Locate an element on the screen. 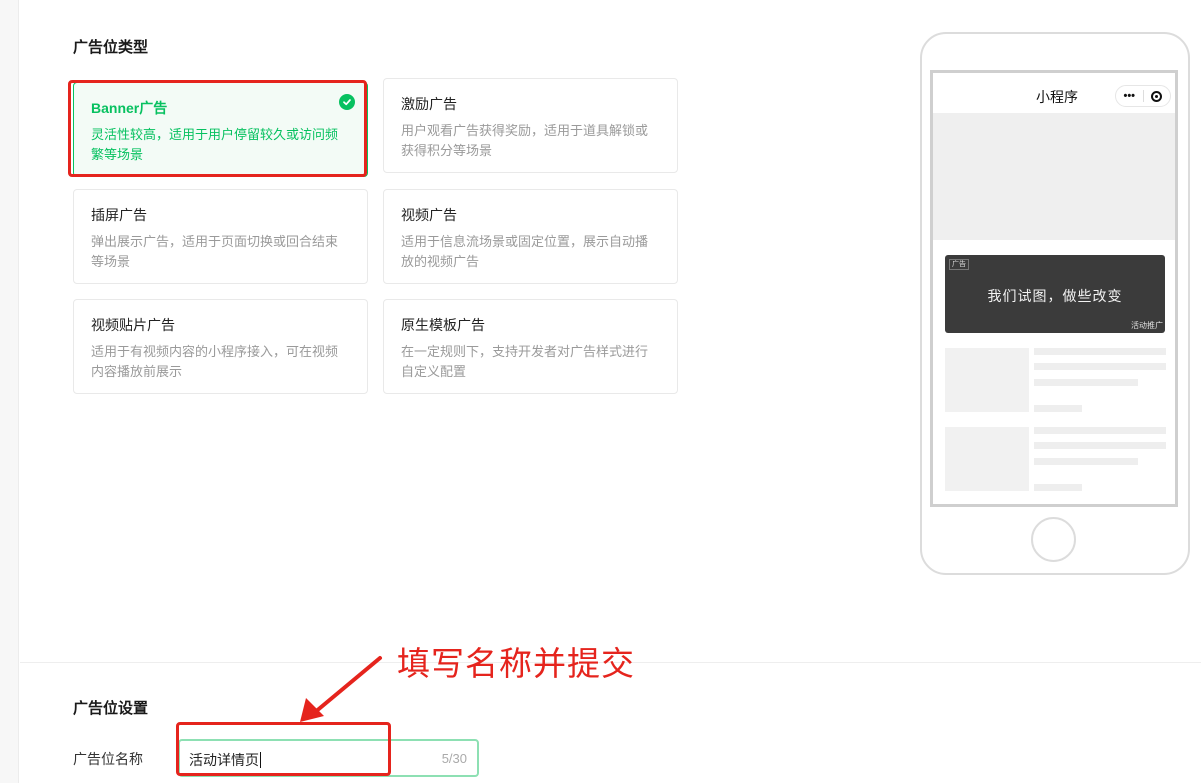 The width and height of the screenshot is (1201, 783). ad-type-card-desc: 内容播放前展示 is located at coordinates (137, 371).